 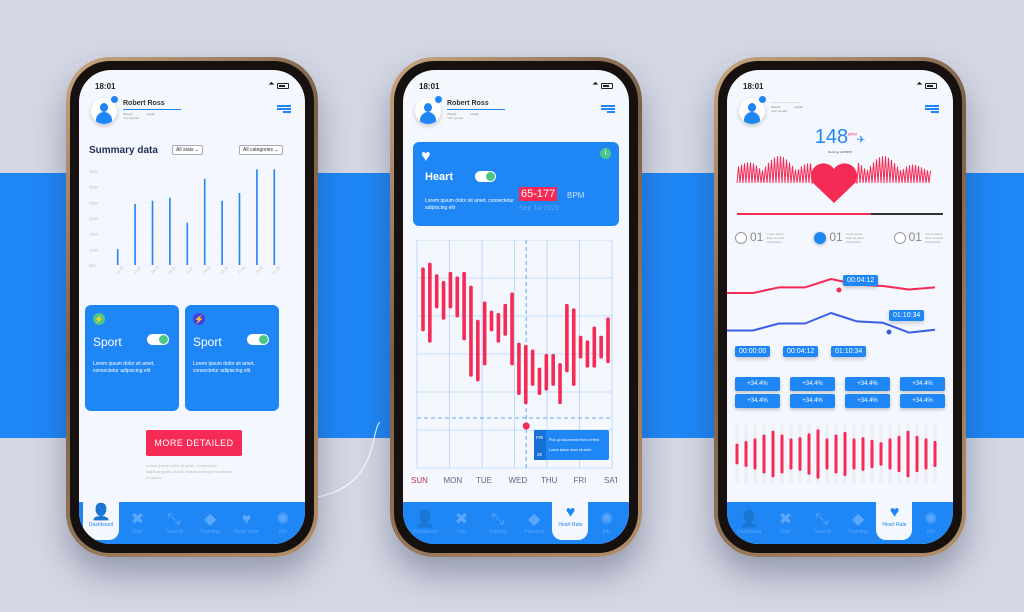 I want to click on x-tick-label: 20.03, so click(x=154, y=269).